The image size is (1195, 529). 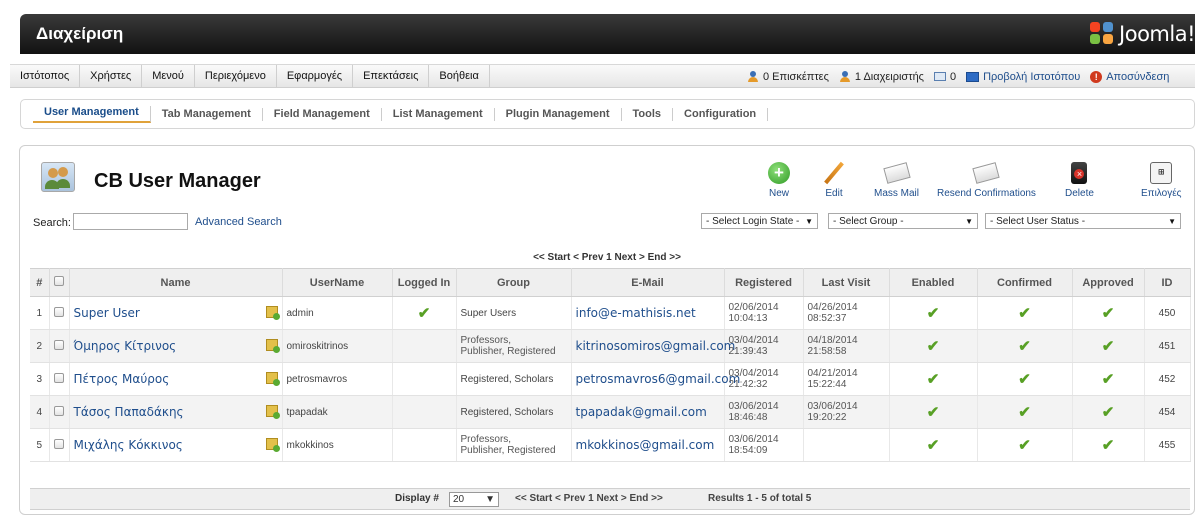 I want to click on col-header-confirmed: Confirmed, so click(x=1025, y=282).